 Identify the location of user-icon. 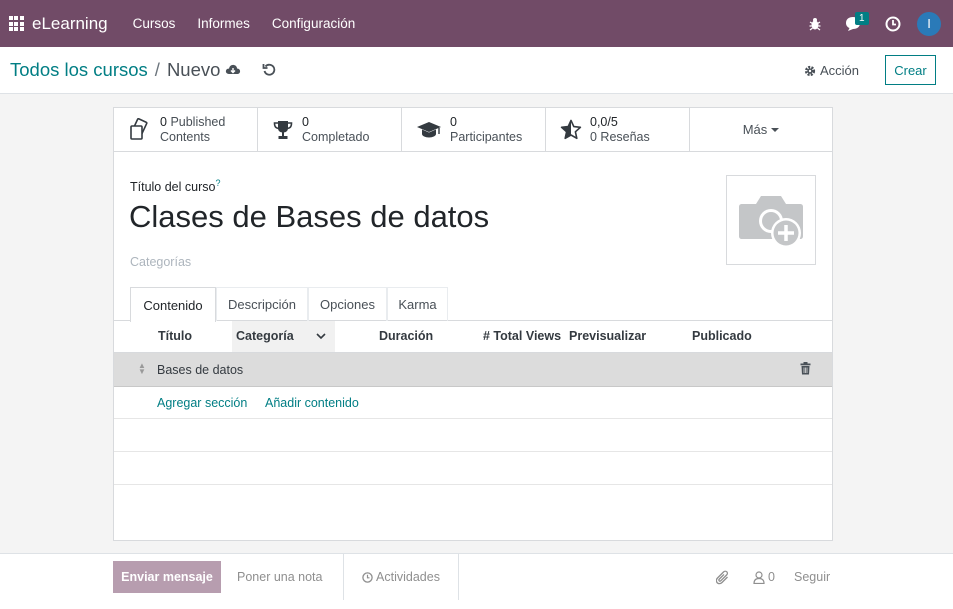
(759, 577).